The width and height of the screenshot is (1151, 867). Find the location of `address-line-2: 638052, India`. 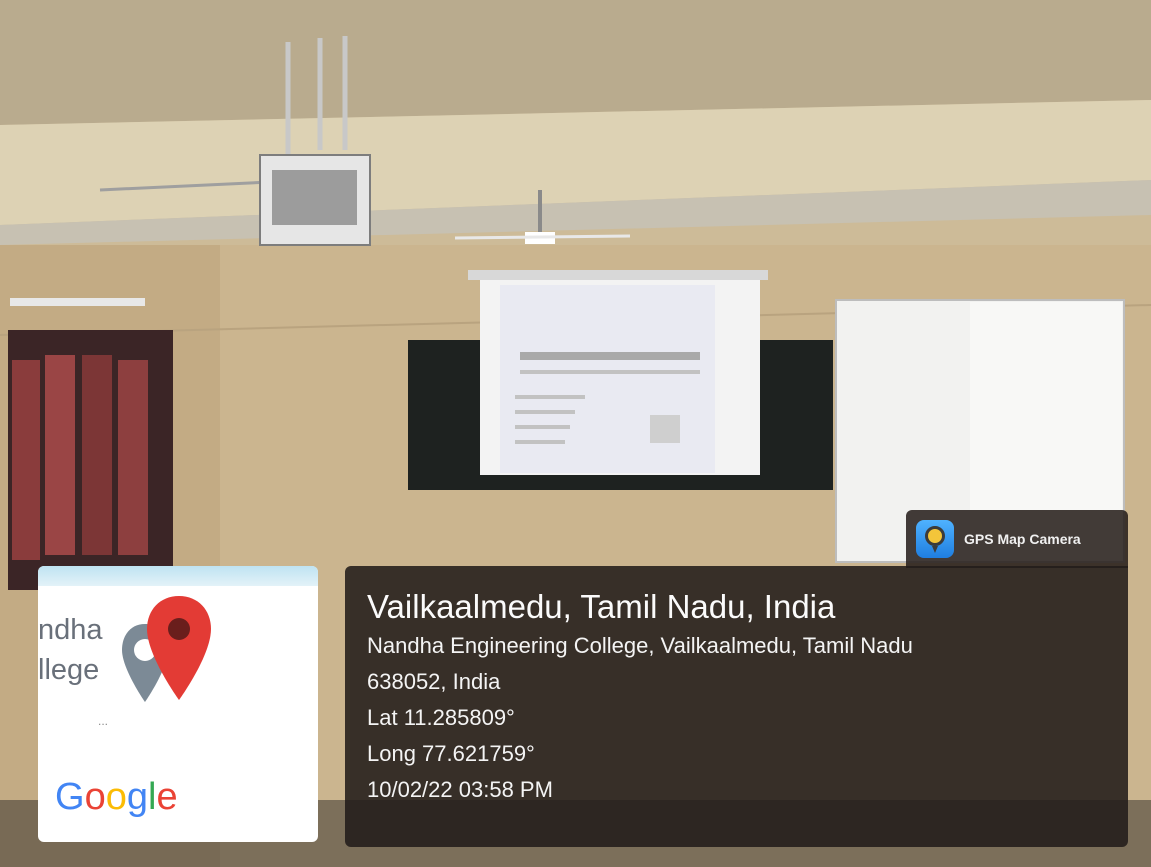

address-line-2: 638052, India is located at coordinates (434, 681).